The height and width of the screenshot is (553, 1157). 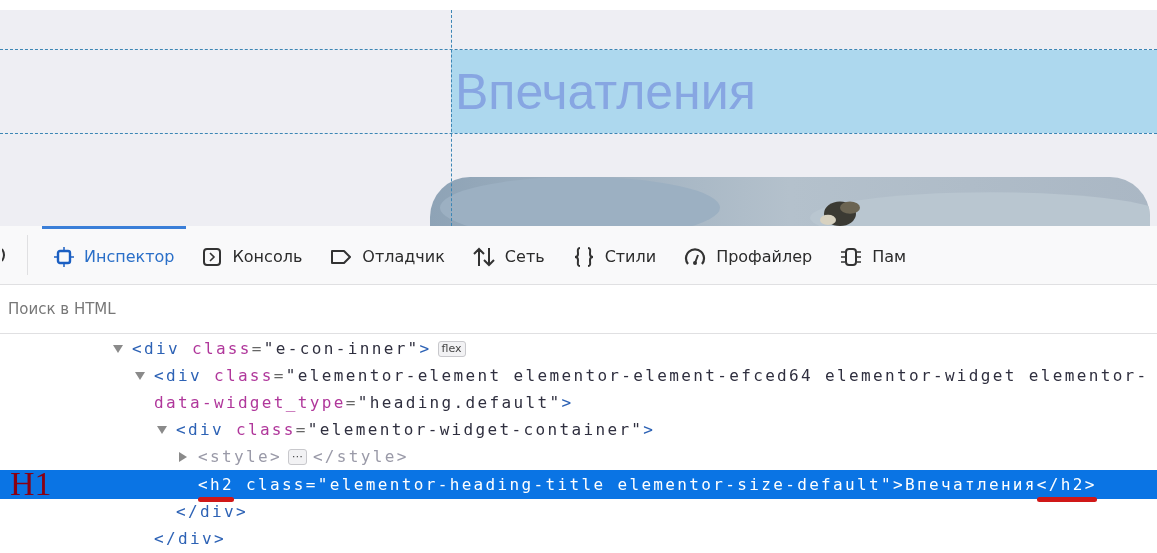 What do you see at coordinates (583, 256) in the screenshot?
I see `braces-icon` at bounding box center [583, 256].